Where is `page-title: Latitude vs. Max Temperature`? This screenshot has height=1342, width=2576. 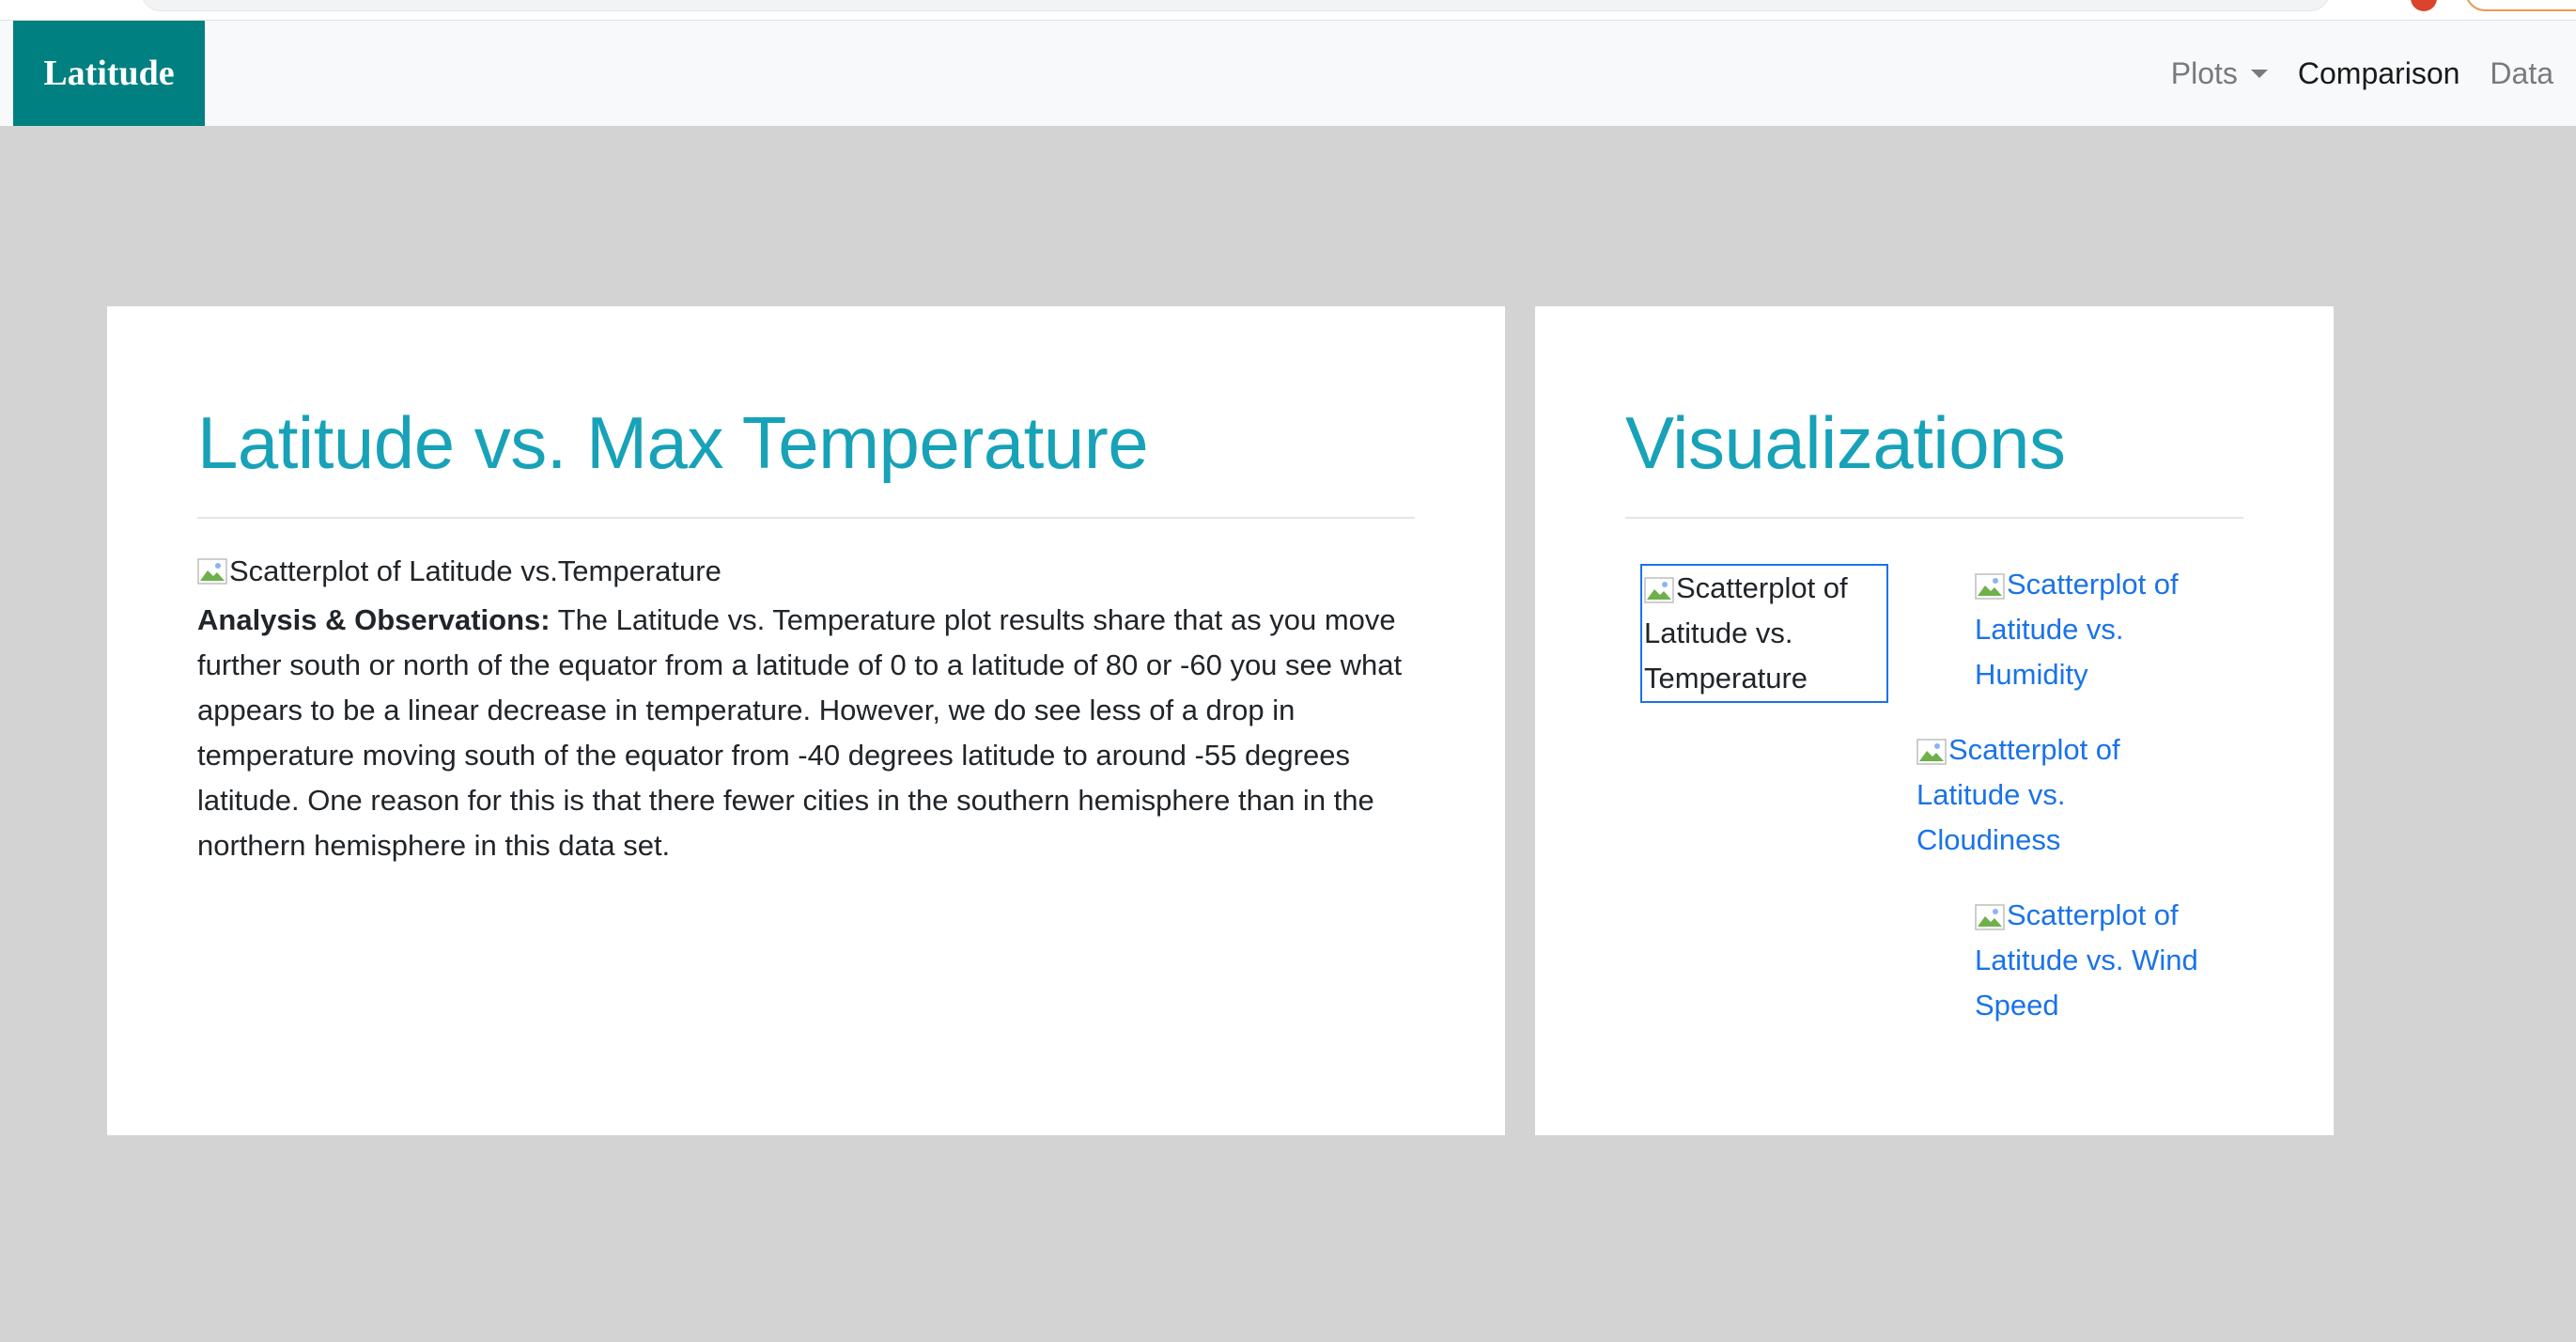 page-title: Latitude vs. Max Temperature is located at coordinates (673, 442).